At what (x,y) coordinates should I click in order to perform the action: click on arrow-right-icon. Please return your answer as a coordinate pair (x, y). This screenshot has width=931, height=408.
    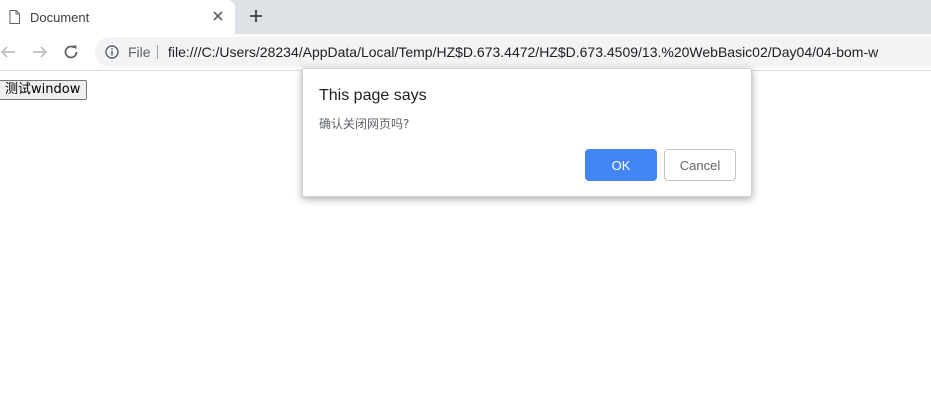
    Looking at the image, I should click on (40, 52).